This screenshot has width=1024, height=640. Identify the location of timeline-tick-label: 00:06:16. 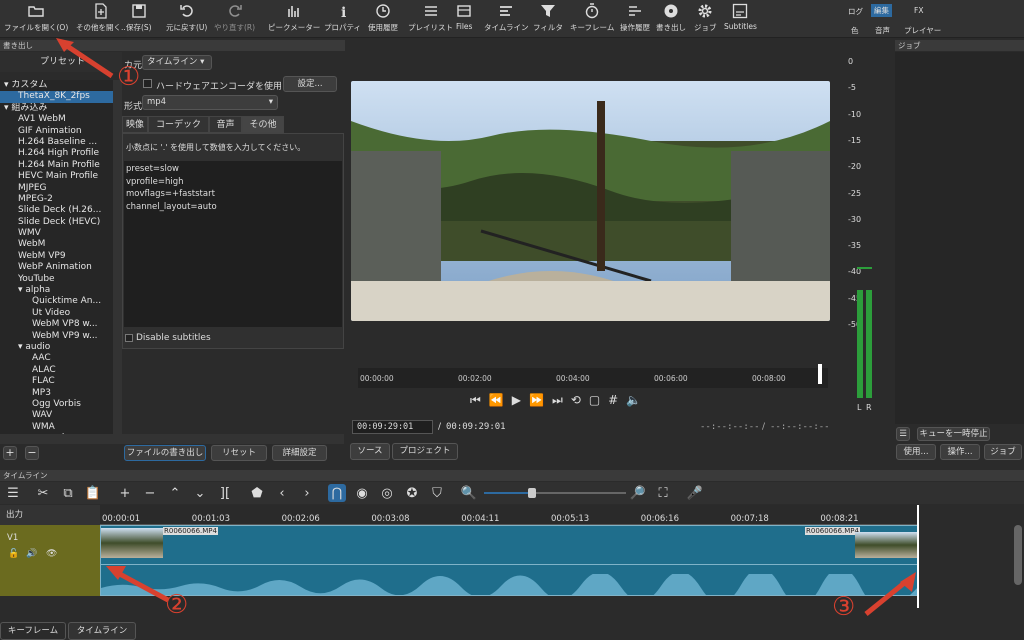
(659, 519).